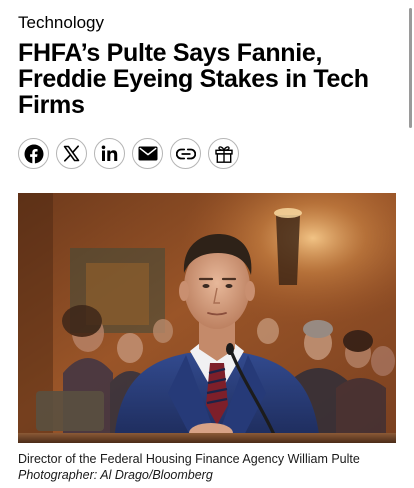  I want to click on gift-icon, so click(223, 154).